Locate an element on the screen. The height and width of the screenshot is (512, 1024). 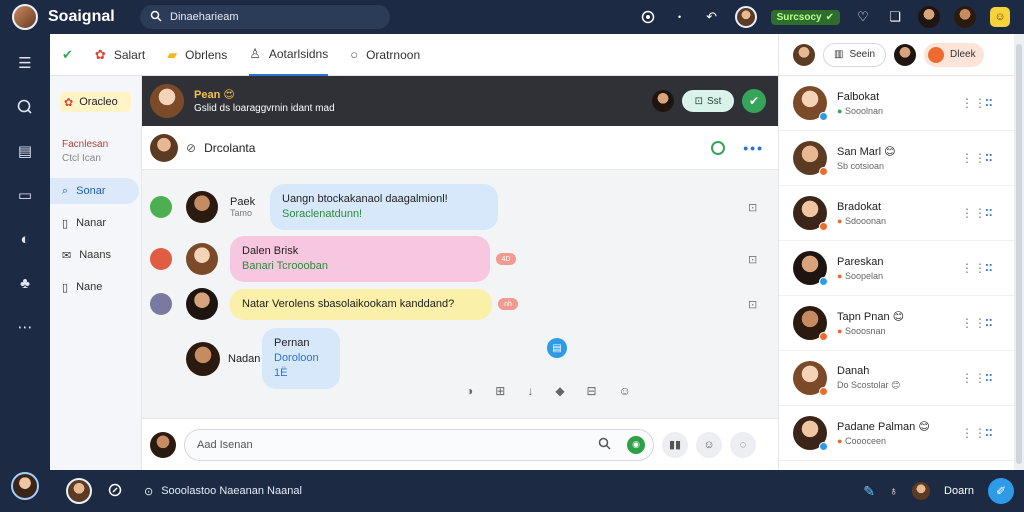
tab-salart: ✿ Salart is located at coordinates (120, 55).